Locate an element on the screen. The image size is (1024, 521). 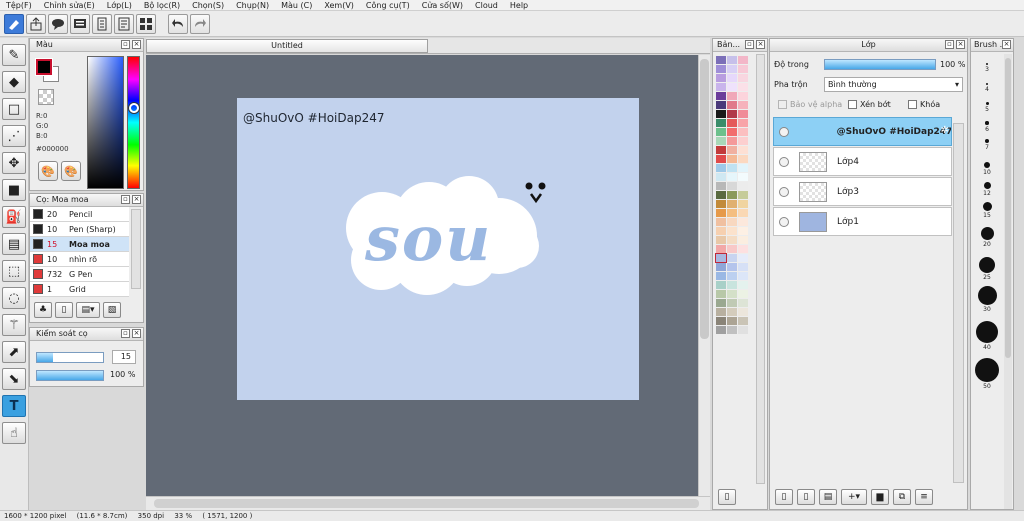
redo-button is located at coordinates (200, 23).